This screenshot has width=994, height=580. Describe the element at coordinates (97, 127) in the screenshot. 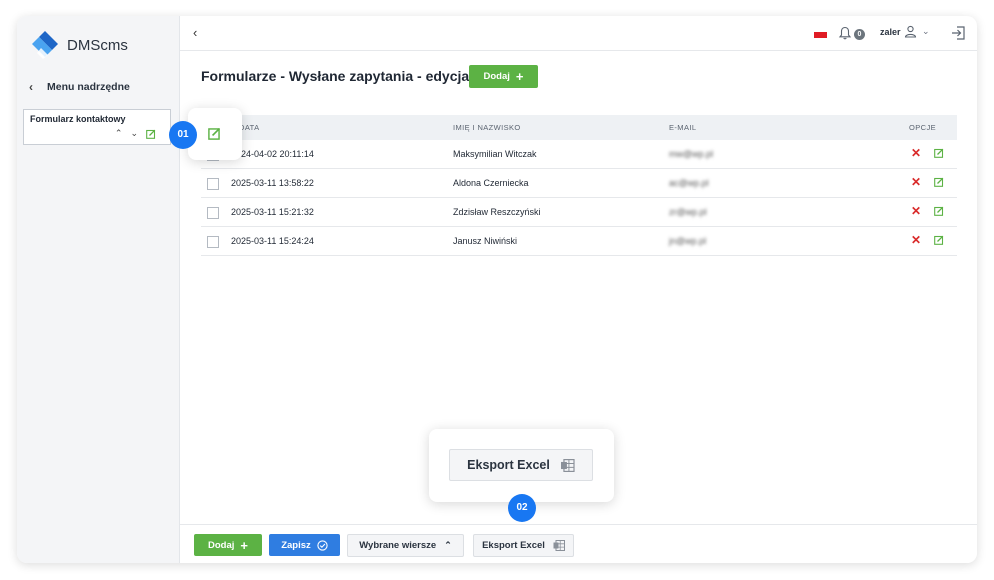

I see `sidebar-item-contact-form: Formularz kontaktowy ⌃ ⌄` at that location.